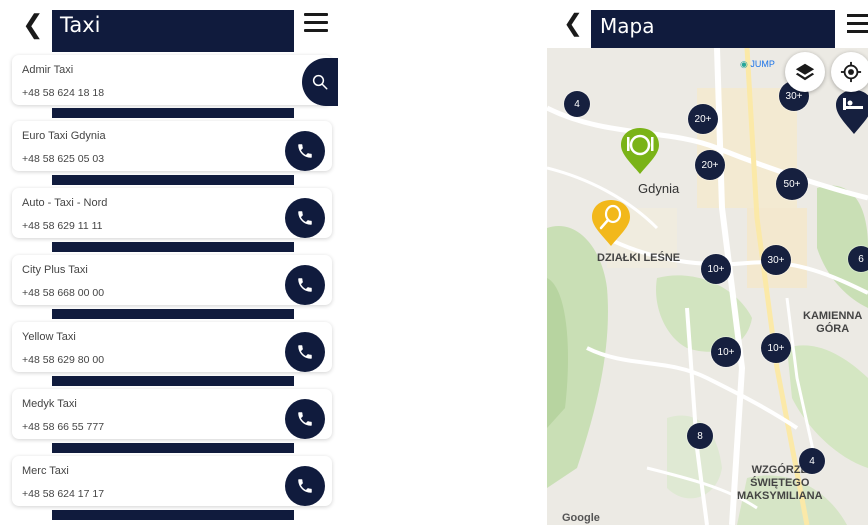 This screenshot has height=525, width=868. I want to click on taxi-phone: +48 58 668 00 00, so click(63, 293).